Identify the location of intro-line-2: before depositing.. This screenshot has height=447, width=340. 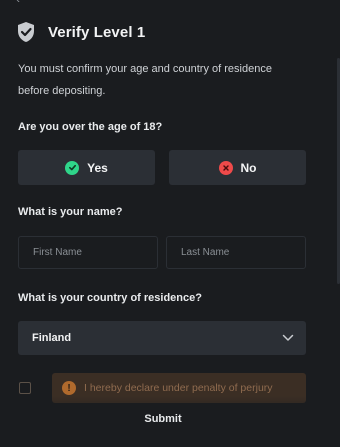
(62, 91).